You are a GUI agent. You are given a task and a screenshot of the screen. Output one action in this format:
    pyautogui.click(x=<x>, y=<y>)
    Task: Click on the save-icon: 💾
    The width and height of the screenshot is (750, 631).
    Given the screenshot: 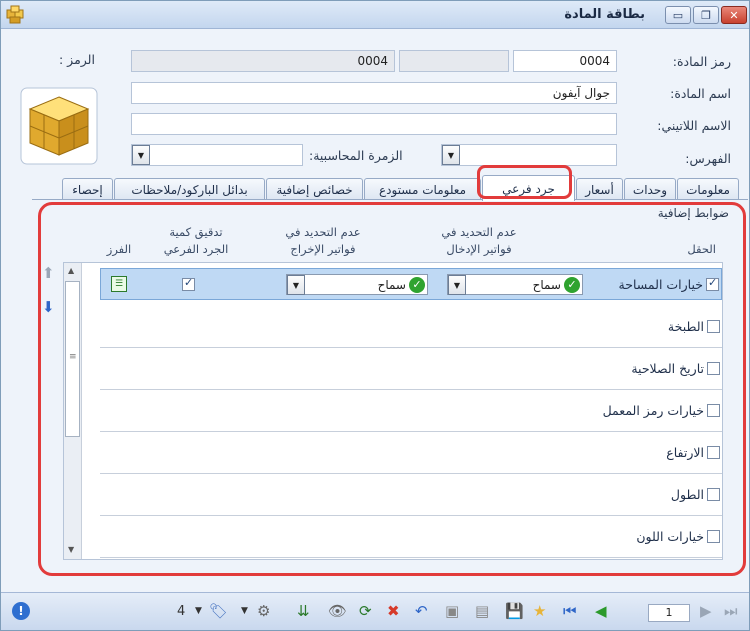 What is the action you would take?
    pyautogui.click(x=514, y=611)
    